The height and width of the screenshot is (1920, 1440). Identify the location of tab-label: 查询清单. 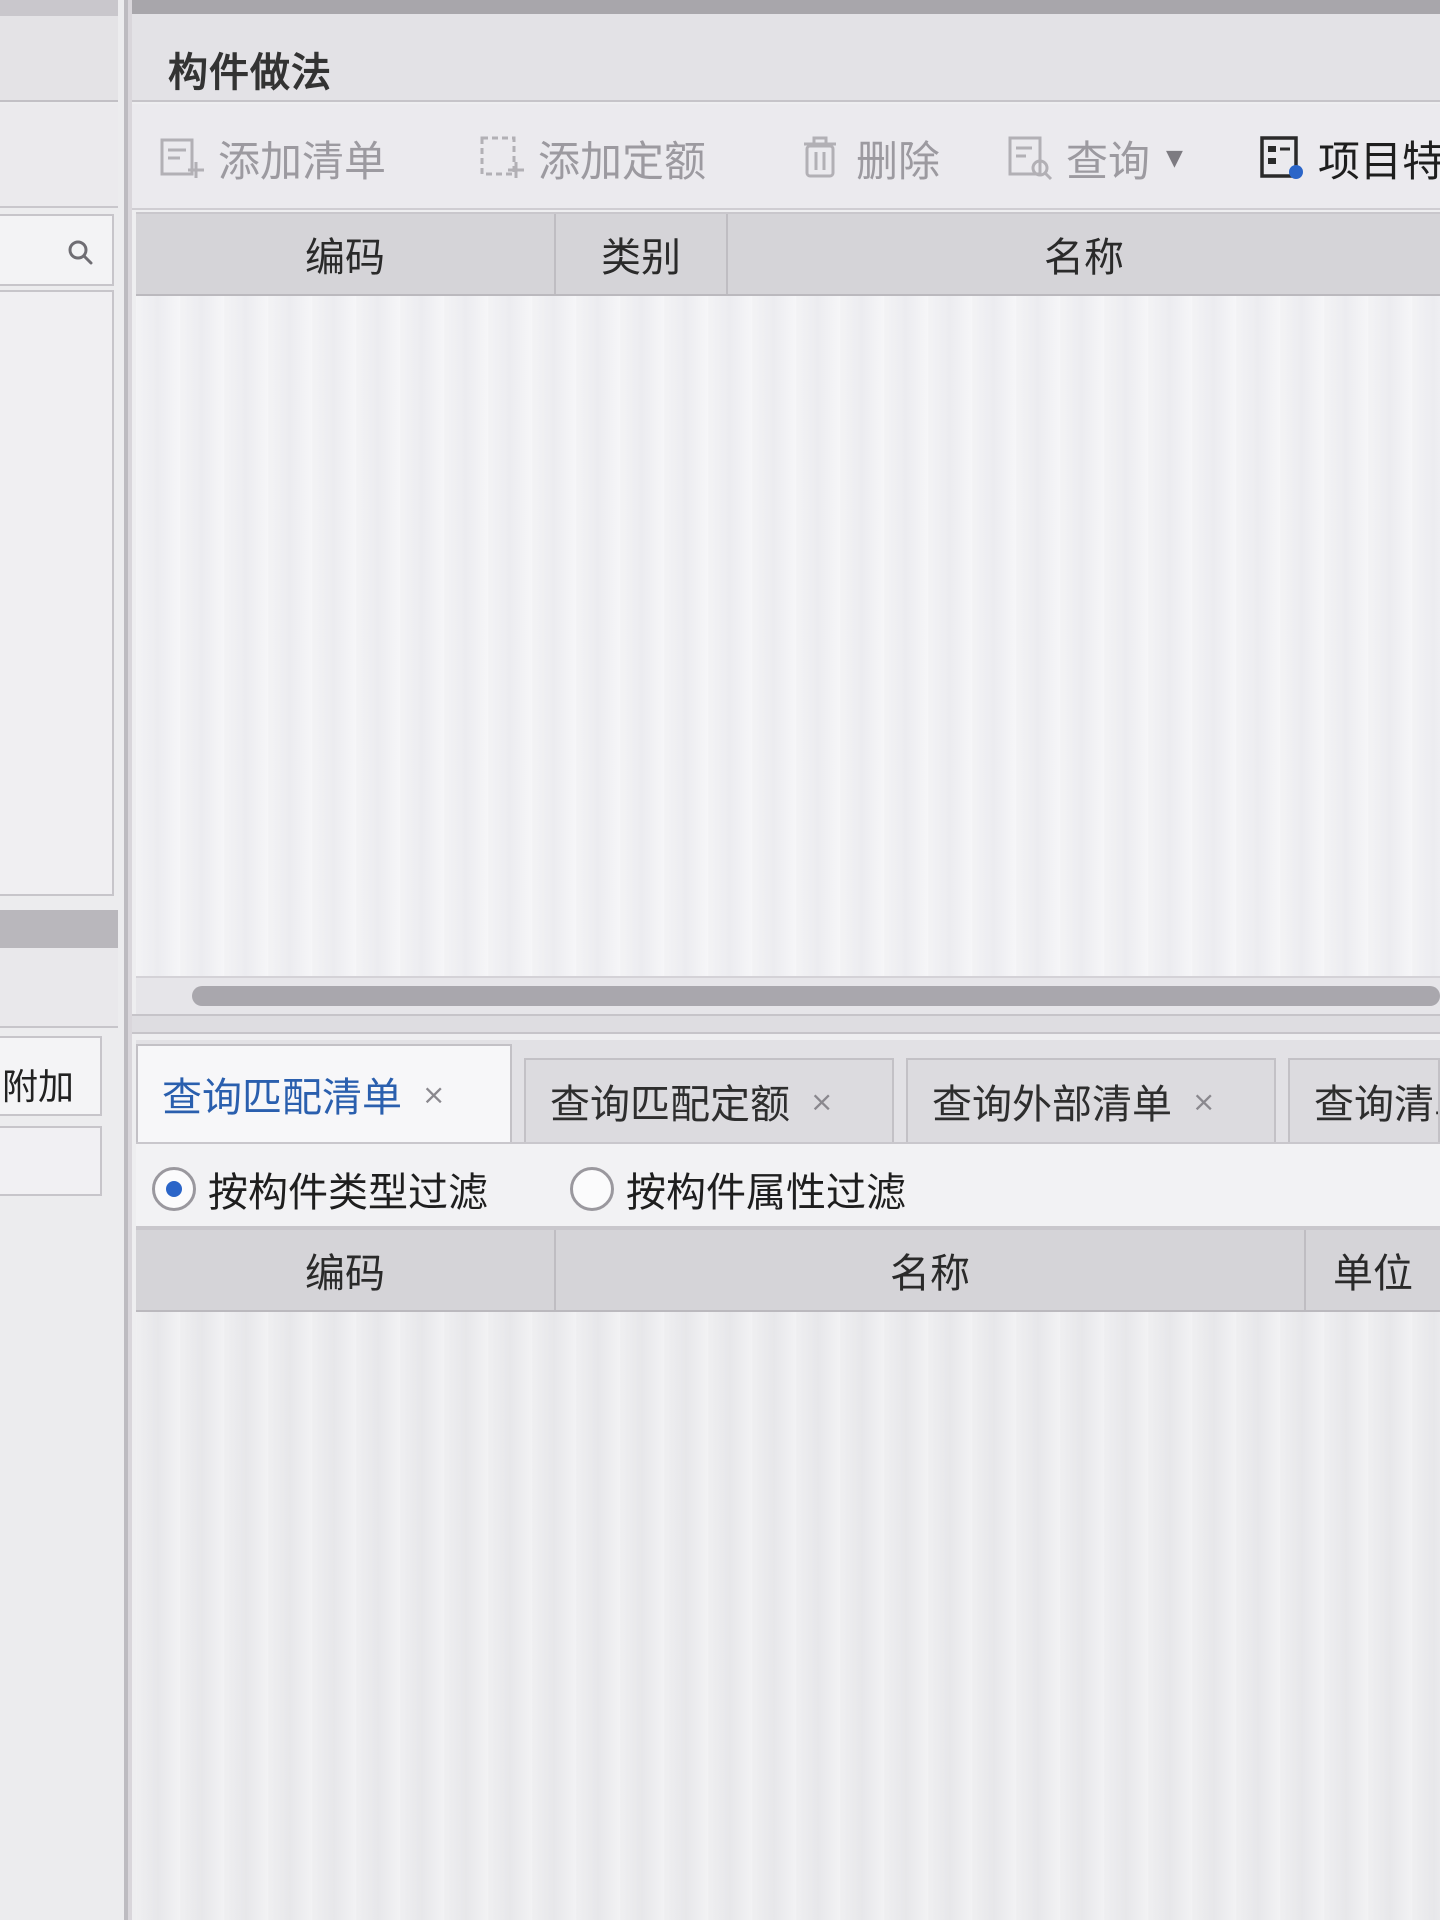
(1376, 1105).